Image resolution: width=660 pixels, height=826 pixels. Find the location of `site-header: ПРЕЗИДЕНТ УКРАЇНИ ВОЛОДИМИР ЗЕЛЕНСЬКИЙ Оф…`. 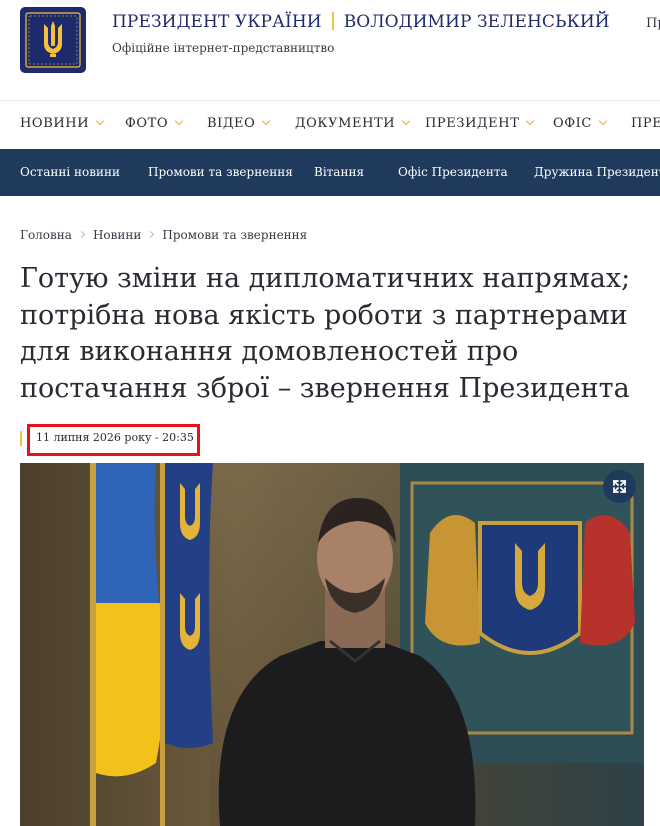

site-header: ПРЕЗИДЕНТ УКРАЇНИ ВОЛОДИМИР ЗЕЛЕНСЬКИЙ Оф… is located at coordinates (330, 50).